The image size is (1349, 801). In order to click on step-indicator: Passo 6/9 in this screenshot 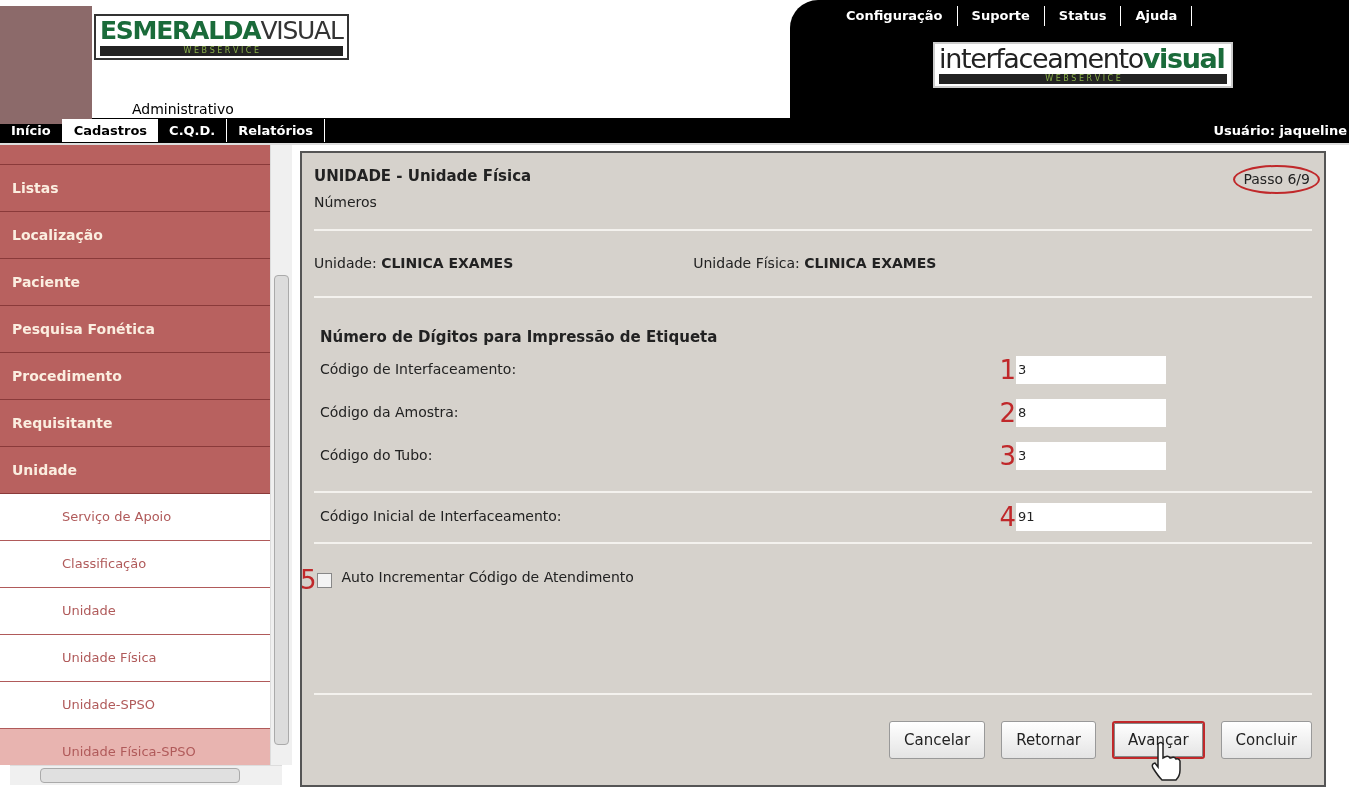, I will do `click(1276, 179)`.